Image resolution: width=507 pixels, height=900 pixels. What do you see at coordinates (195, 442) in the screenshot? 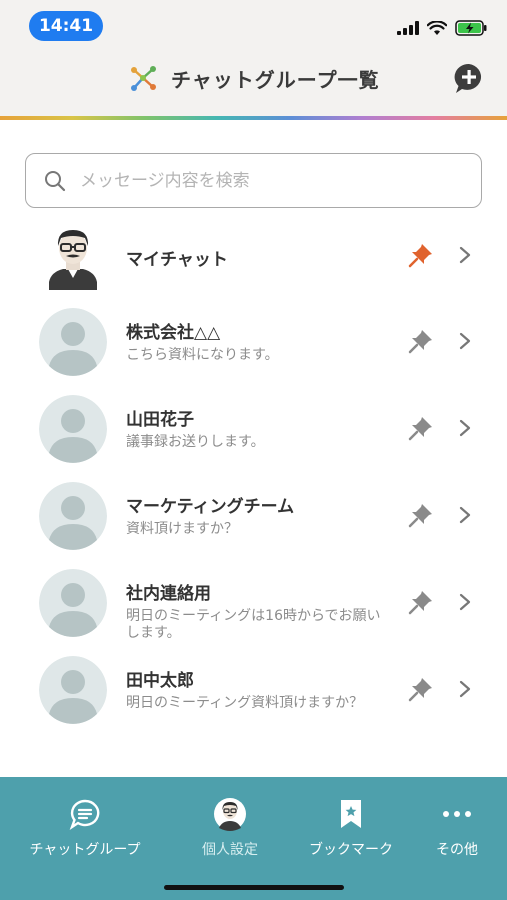
I see `chat-preview: 議事録お送りします。` at bounding box center [195, 442].